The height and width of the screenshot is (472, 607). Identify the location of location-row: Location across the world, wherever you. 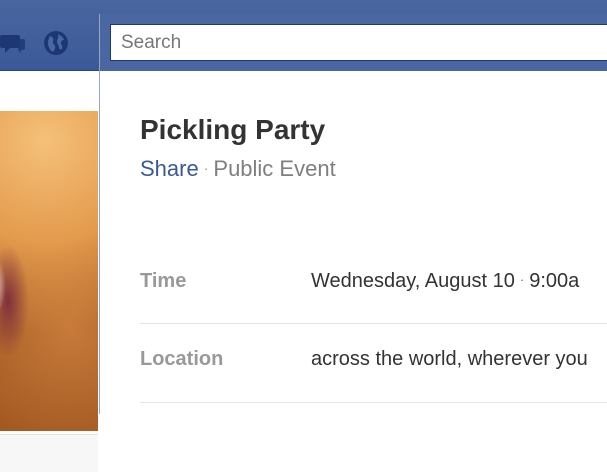
(373, 362).